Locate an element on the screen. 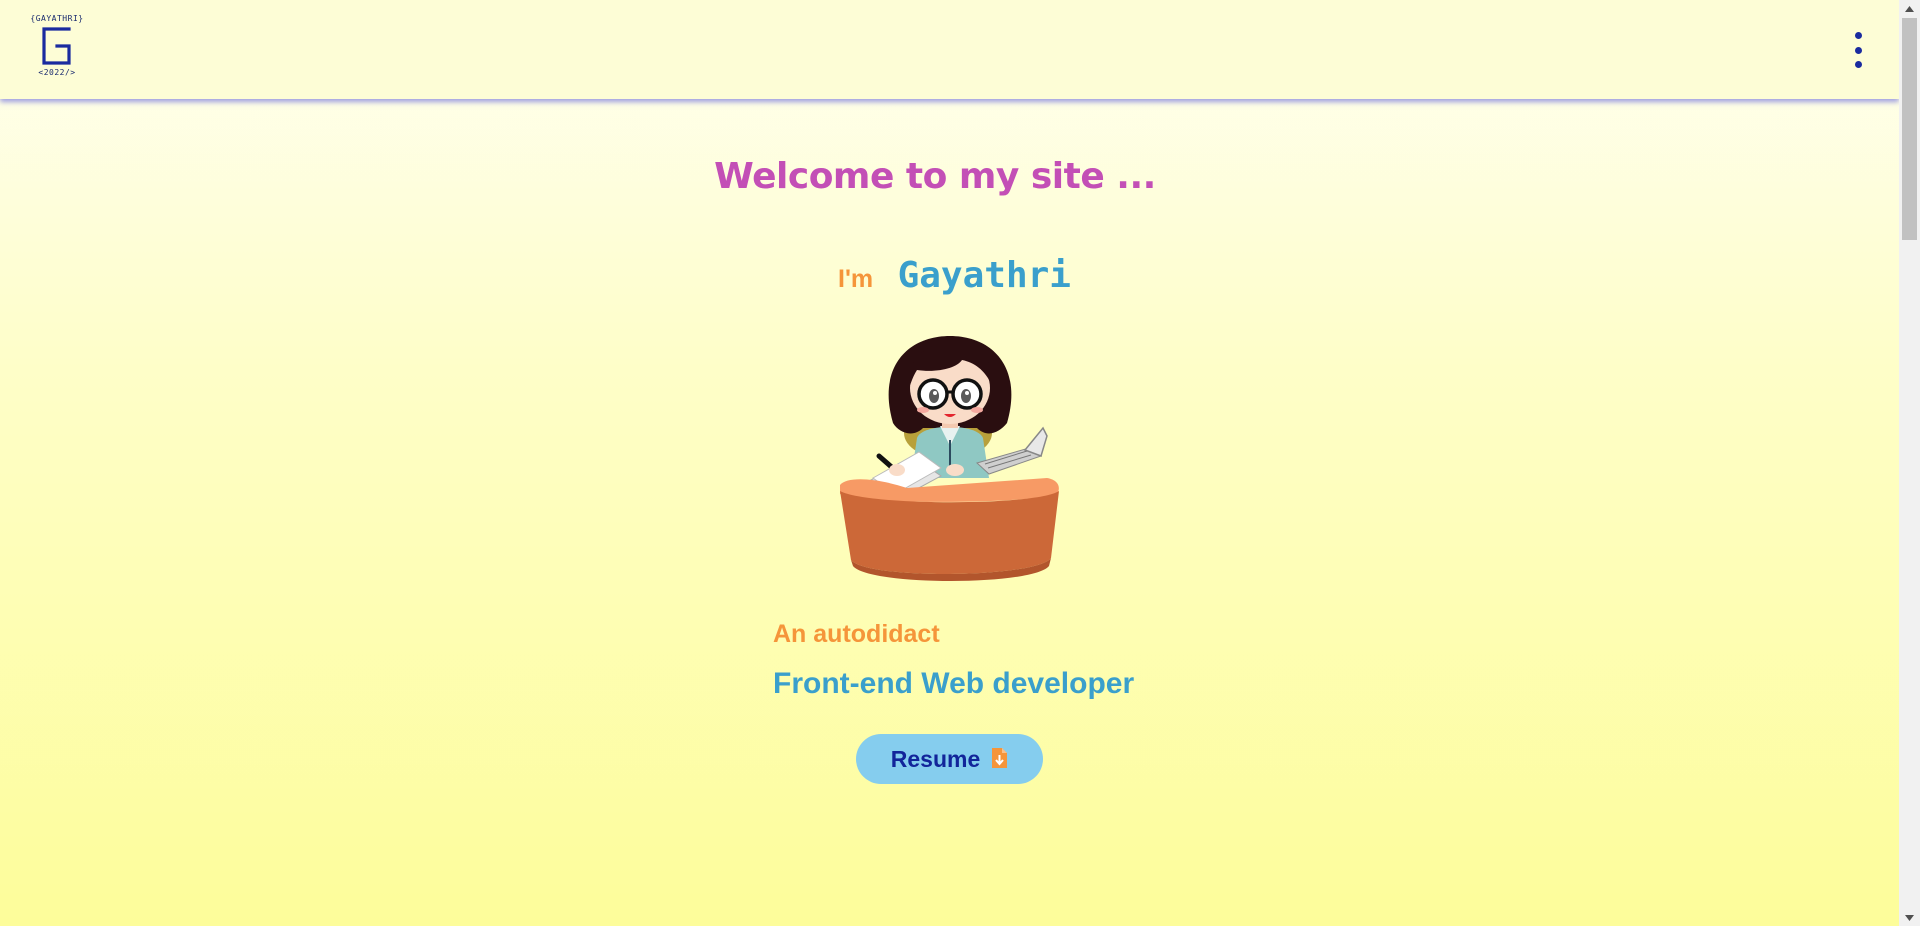  scrollbar-thumb is located at coordinates (1909, 129).